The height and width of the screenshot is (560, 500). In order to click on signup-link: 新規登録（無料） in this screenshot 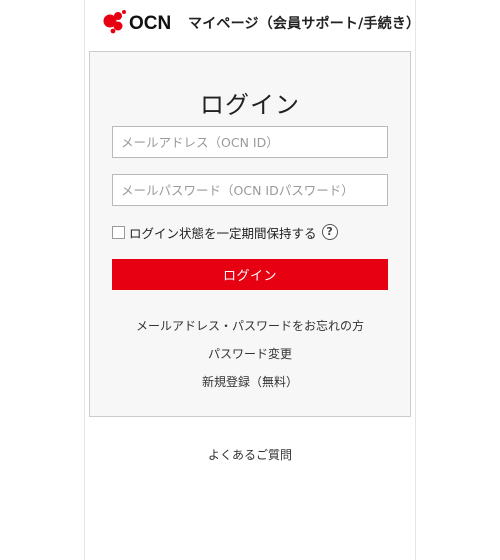, I will do `click(250, 381)`.